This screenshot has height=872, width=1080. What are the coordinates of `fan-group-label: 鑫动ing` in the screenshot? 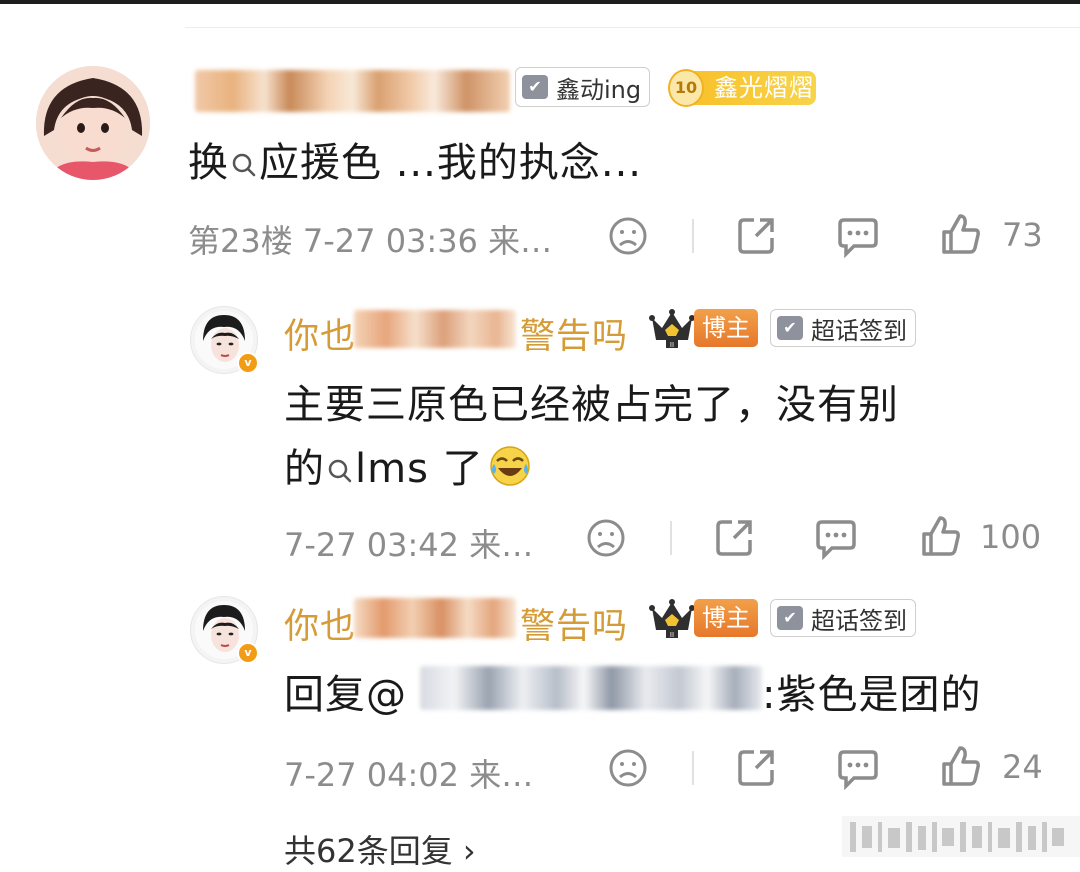 It's located at (599, 89).